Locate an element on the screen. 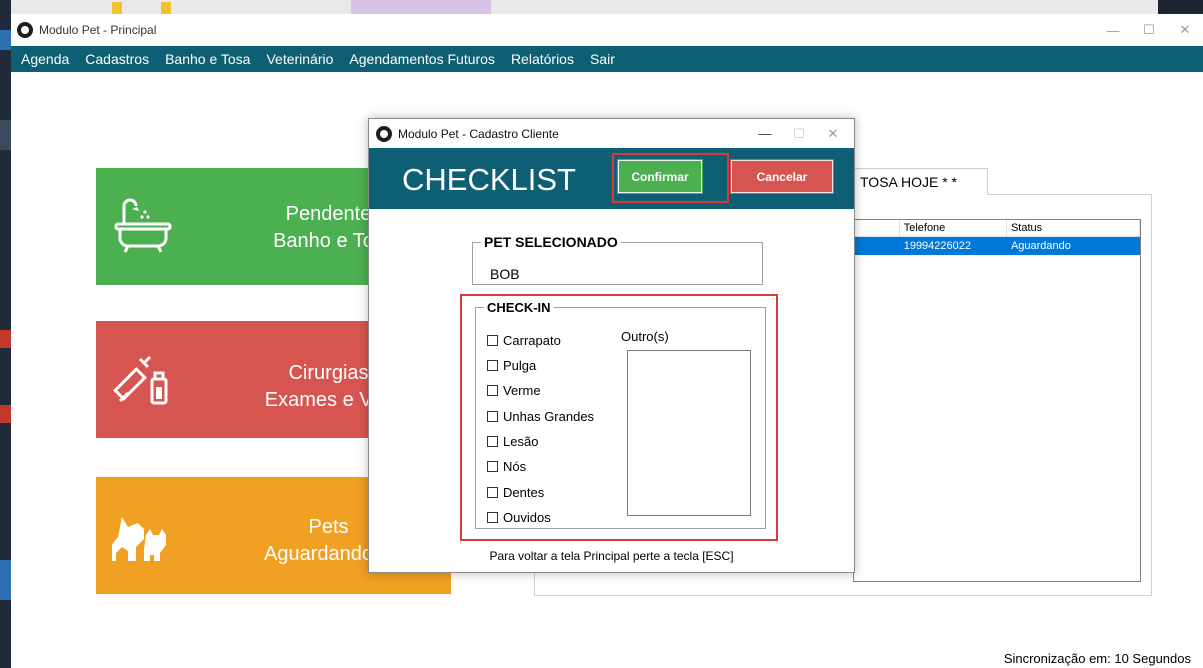 This screenshot has height=668, width=1203. close-button: ✕ is located at coordinates (1185, 30).